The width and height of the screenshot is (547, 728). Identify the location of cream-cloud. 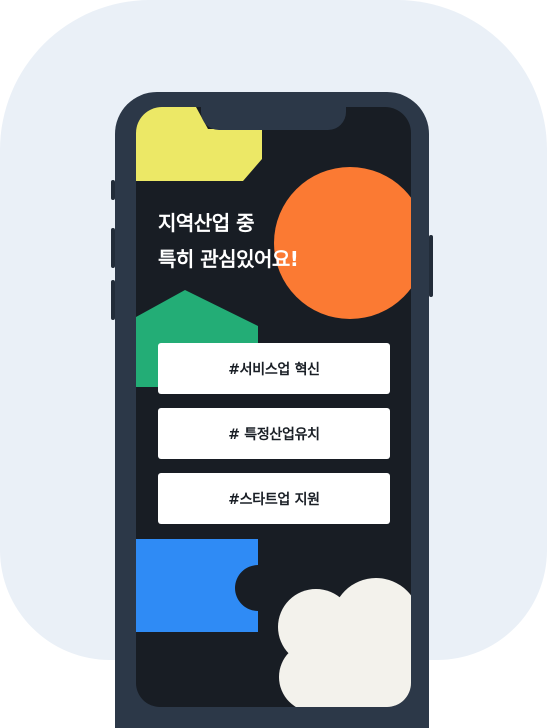
(344, 642).